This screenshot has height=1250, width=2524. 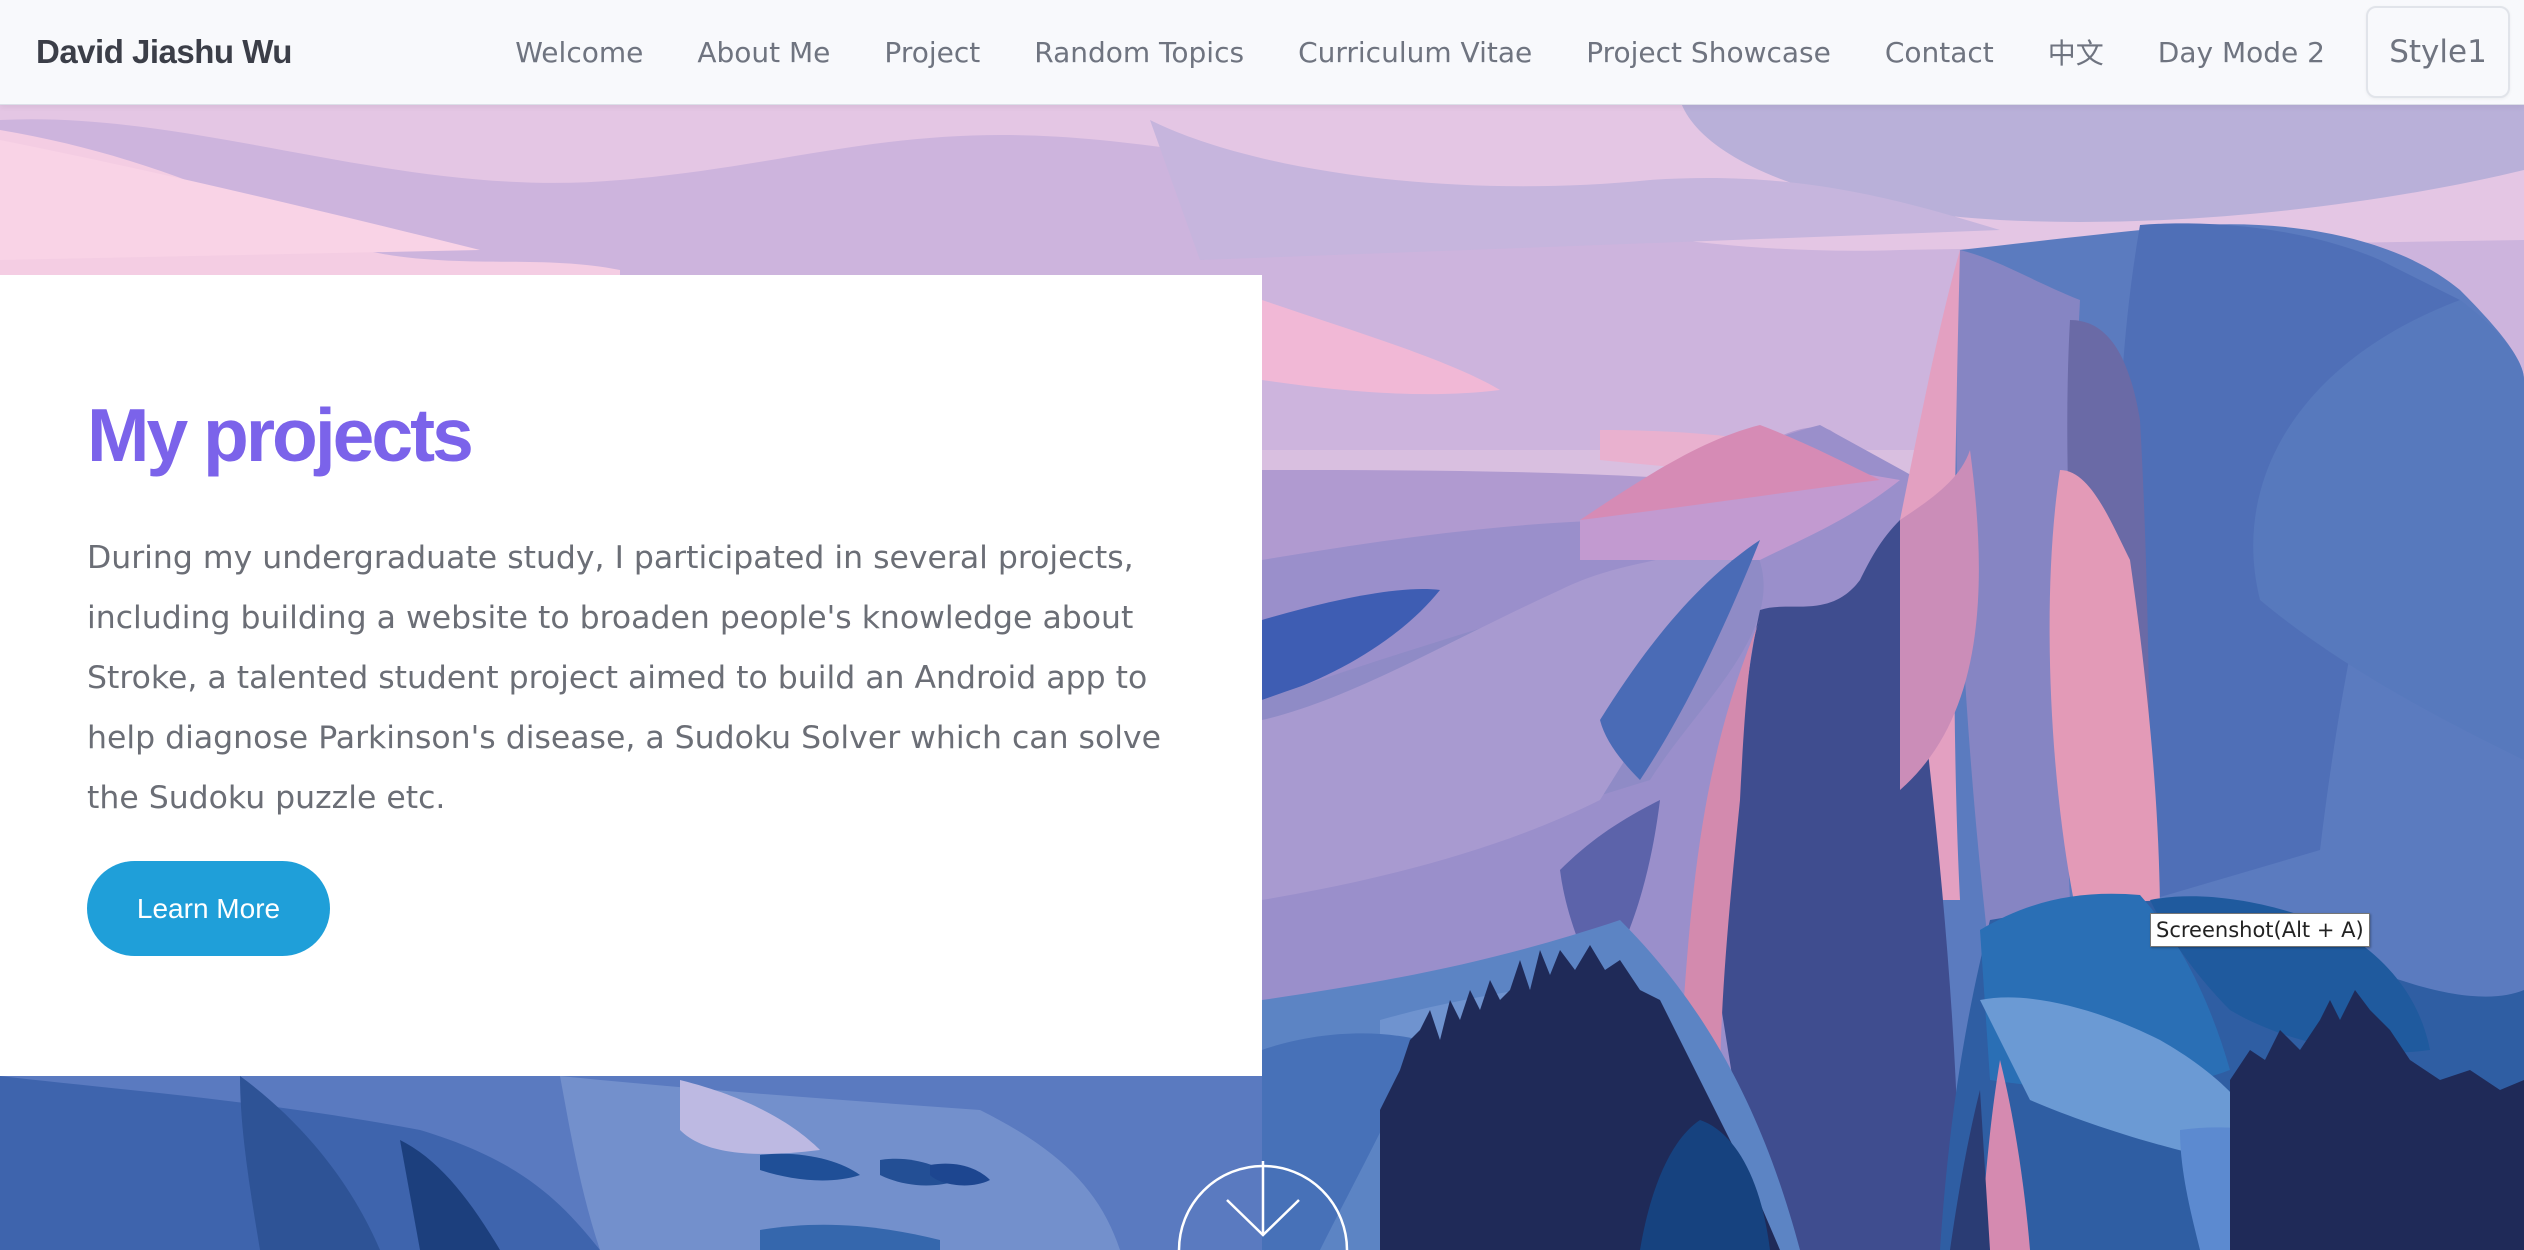 I want to click on nav-item-curriculum-vitae: Curriculum Vitae, so click(x=1415, y=52).